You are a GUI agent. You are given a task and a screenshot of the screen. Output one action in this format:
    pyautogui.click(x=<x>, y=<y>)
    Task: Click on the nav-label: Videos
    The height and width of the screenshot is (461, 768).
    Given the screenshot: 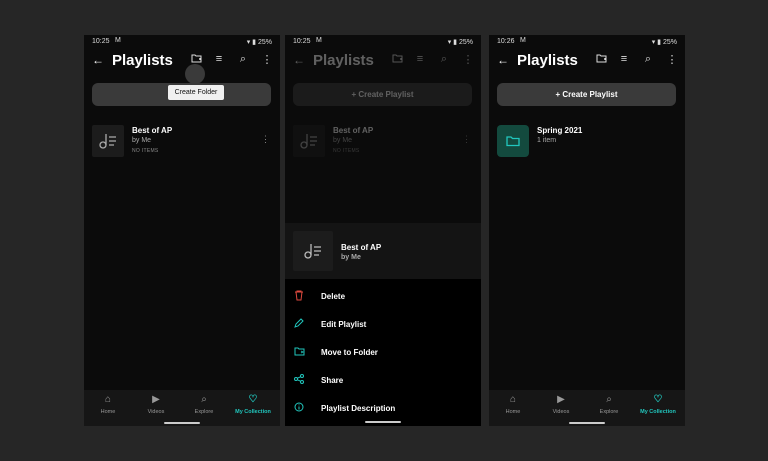 What is the action you would take?
    pyautogui.click(x=561, y=412)
    